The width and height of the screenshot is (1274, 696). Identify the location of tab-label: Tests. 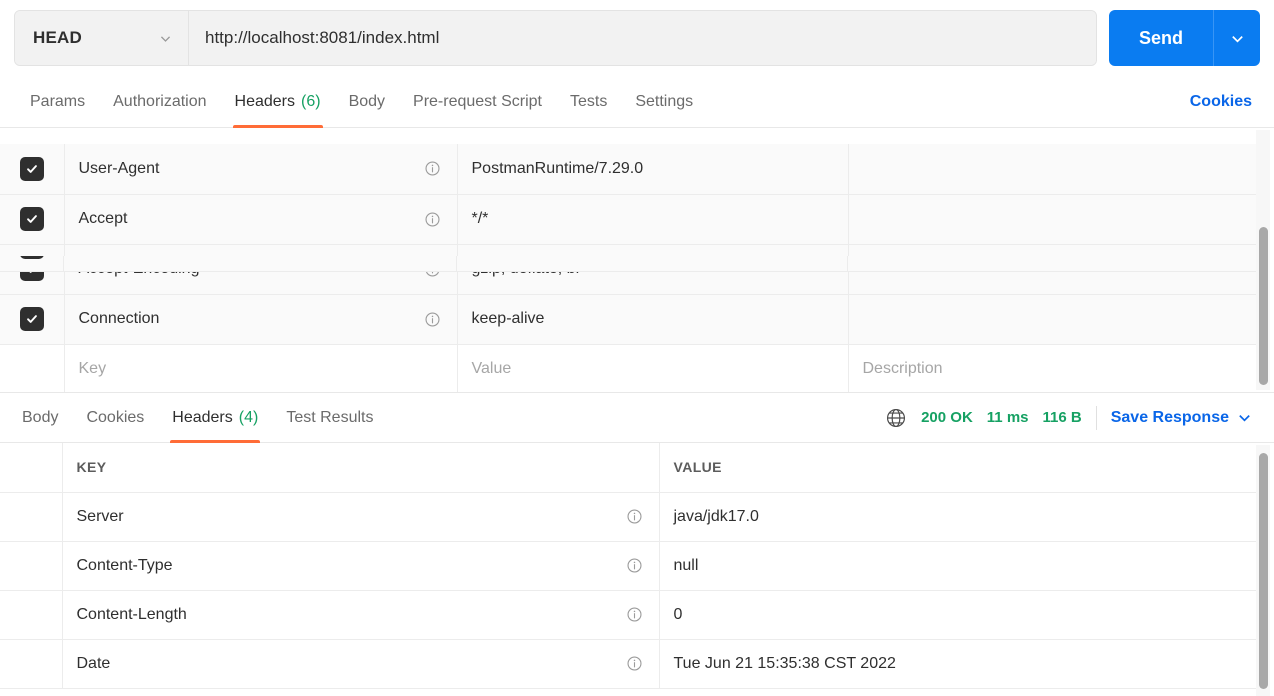
(588, 101).